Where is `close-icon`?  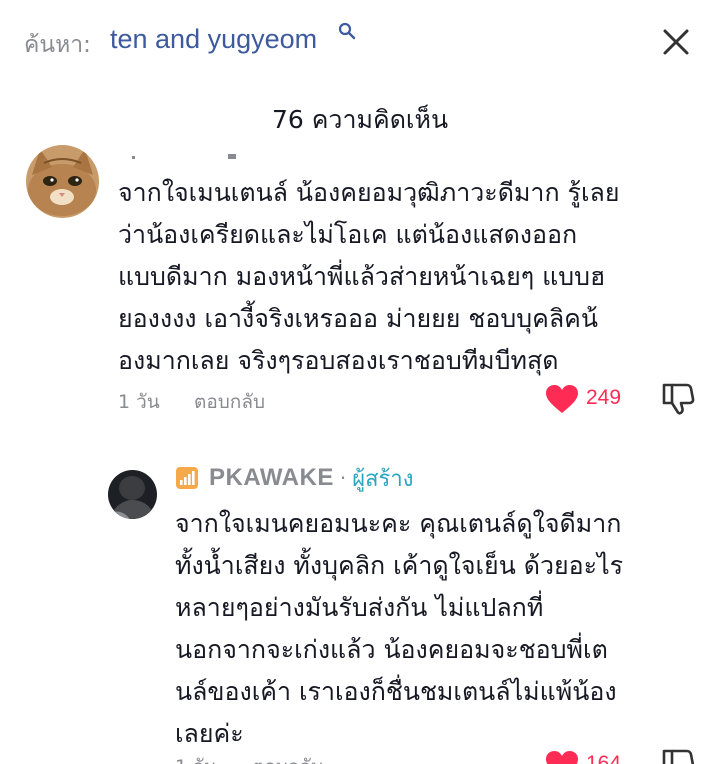 close-icon is located at coordinates (676, 42).